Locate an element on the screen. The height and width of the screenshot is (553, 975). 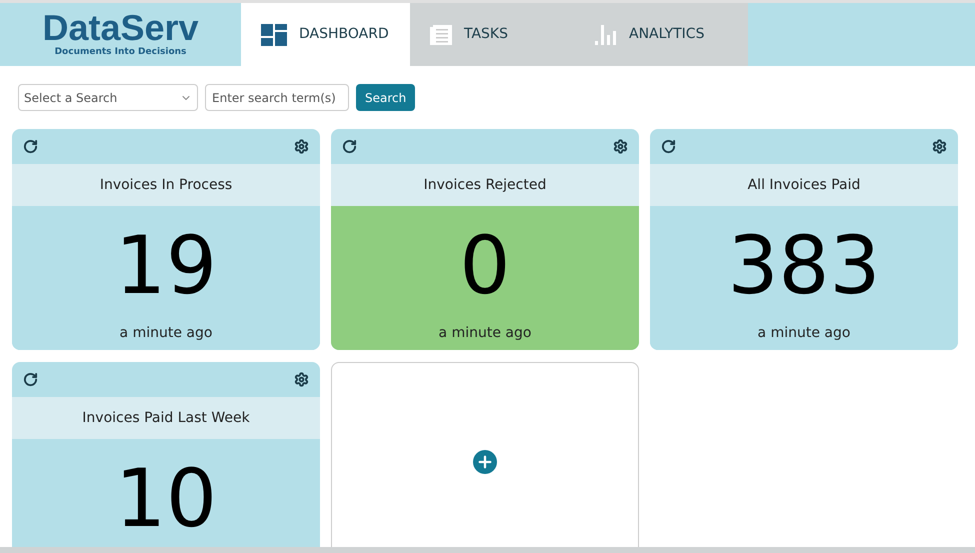
metric-value: 10 is located at coordinates (166, 499).